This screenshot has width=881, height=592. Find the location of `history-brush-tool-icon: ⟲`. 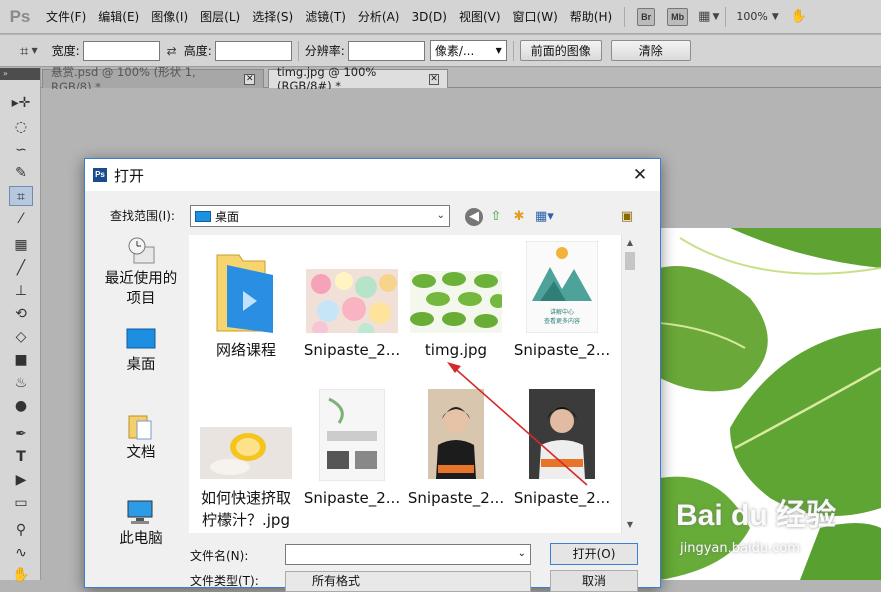

history-brush-tool-icon: ⟲ is located at coordinates (21, 314).